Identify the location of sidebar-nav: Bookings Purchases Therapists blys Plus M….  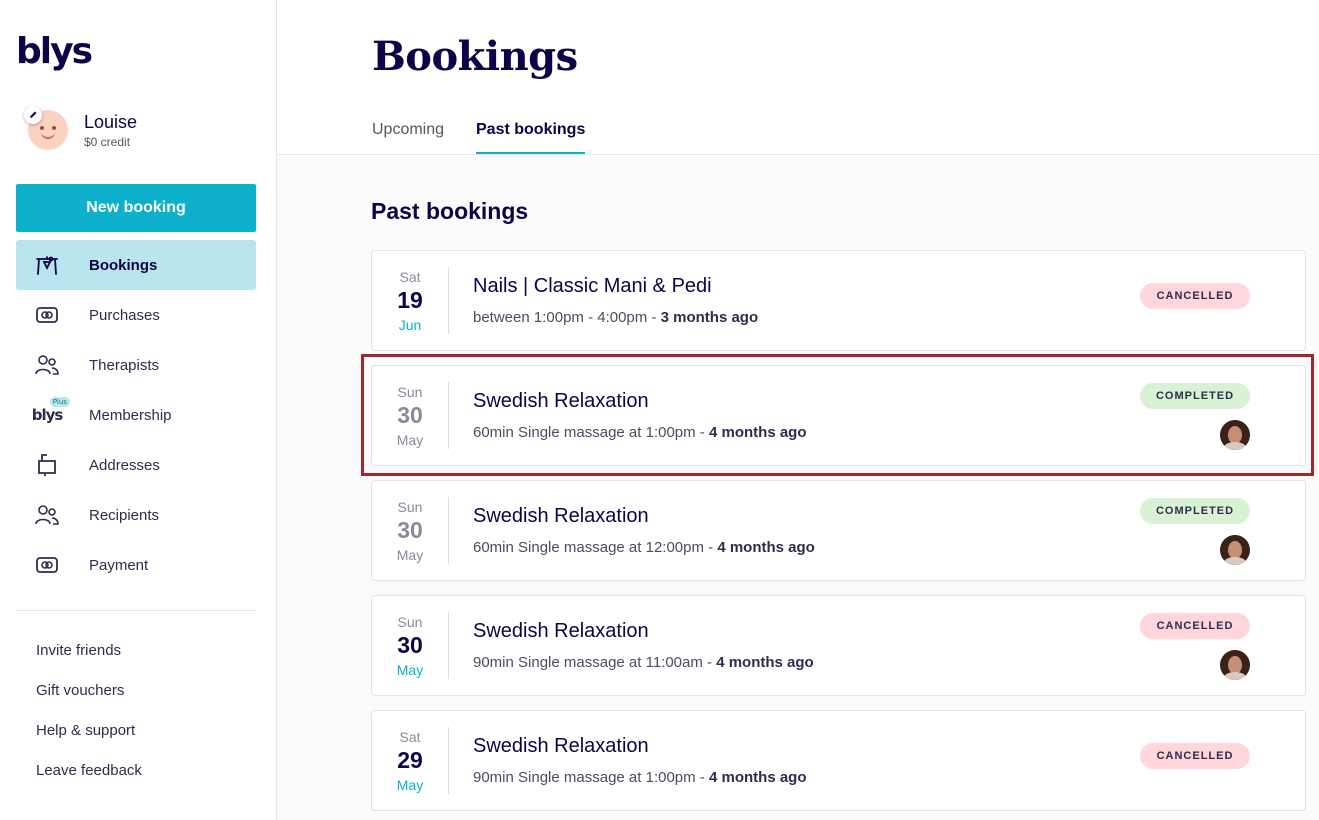
(136, 415).